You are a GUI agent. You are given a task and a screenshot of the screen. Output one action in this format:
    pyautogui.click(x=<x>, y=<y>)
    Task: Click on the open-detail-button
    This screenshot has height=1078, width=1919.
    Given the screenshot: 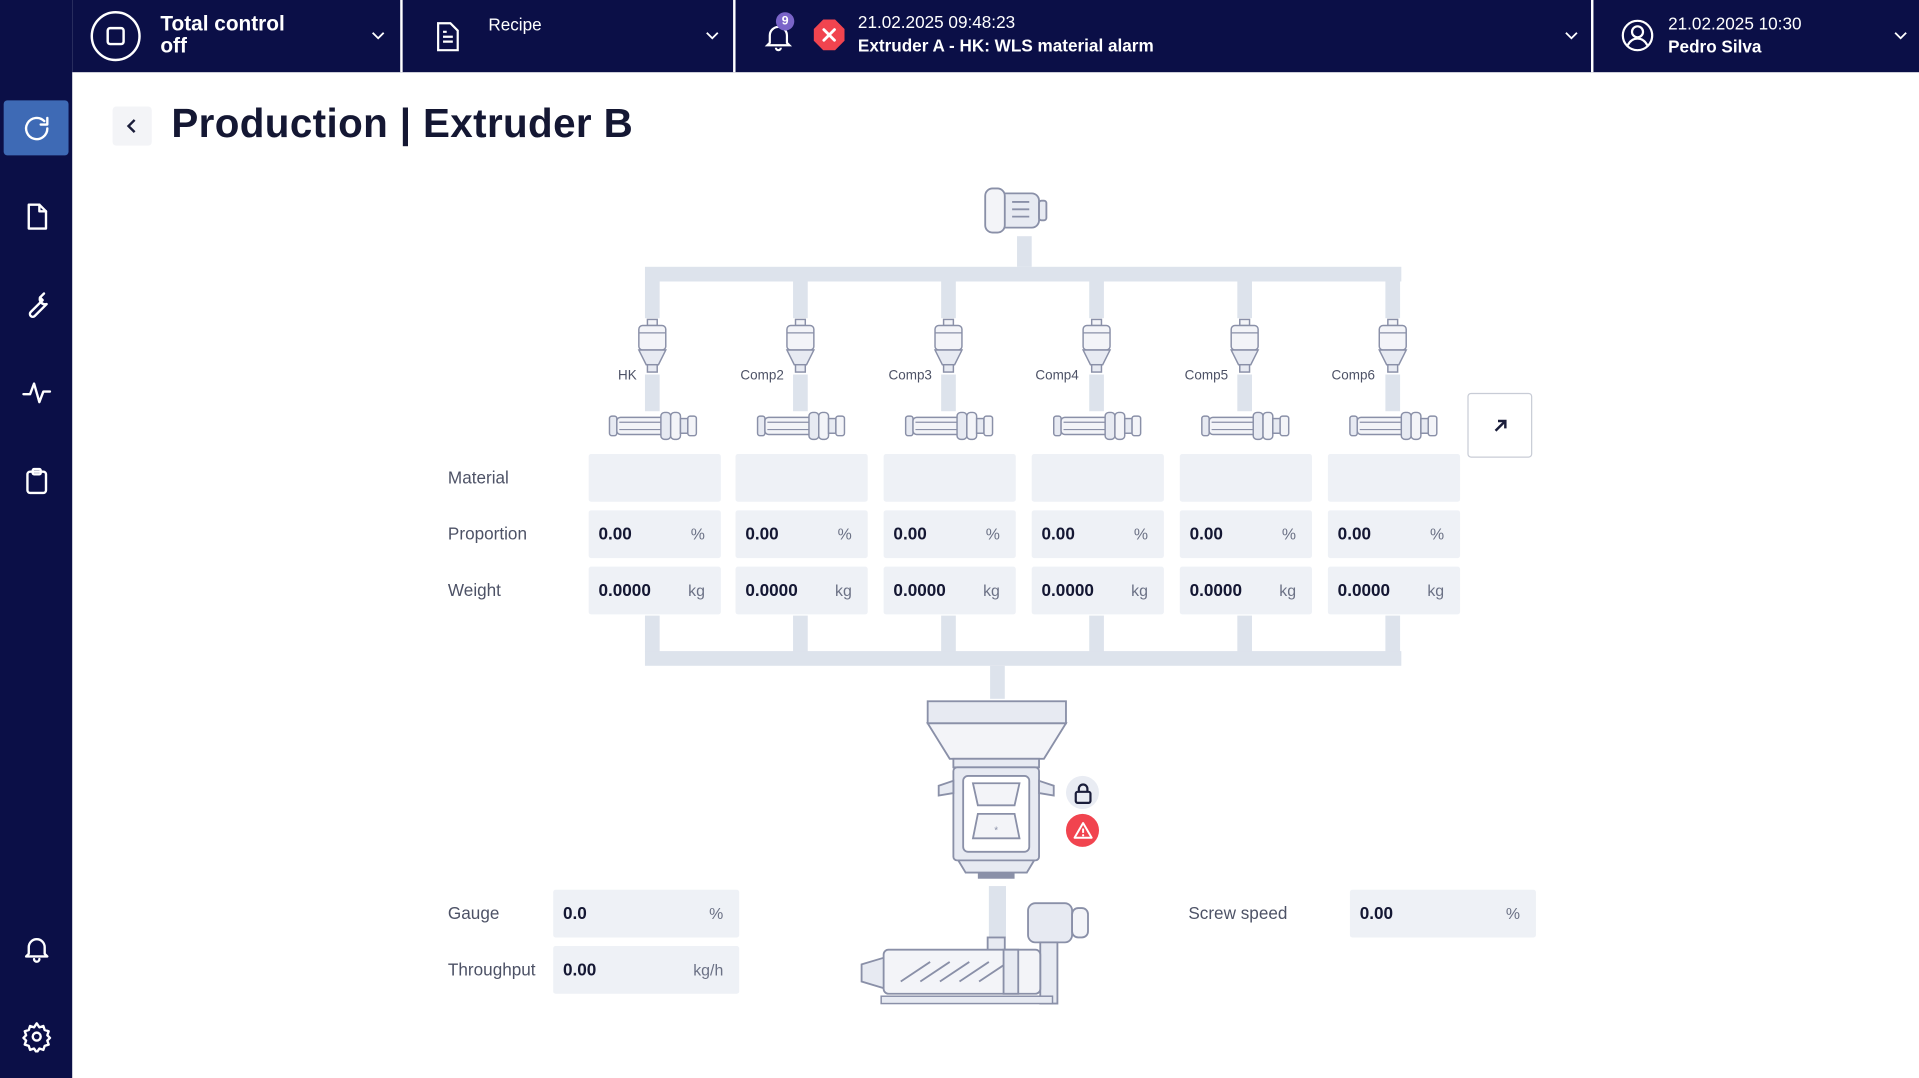 What is the action you would take?
    pyautogui.click(x=1500, y=425)
    